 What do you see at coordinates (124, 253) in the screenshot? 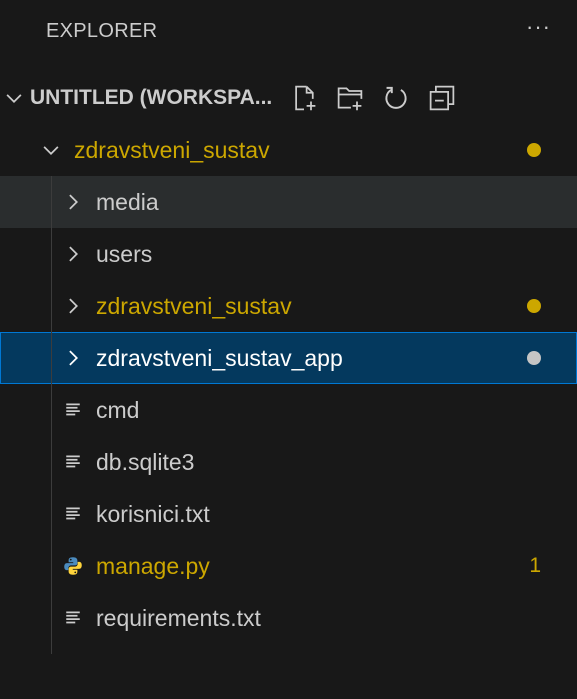
I see `tree-item-label: users` at bounding box center [124, 253].